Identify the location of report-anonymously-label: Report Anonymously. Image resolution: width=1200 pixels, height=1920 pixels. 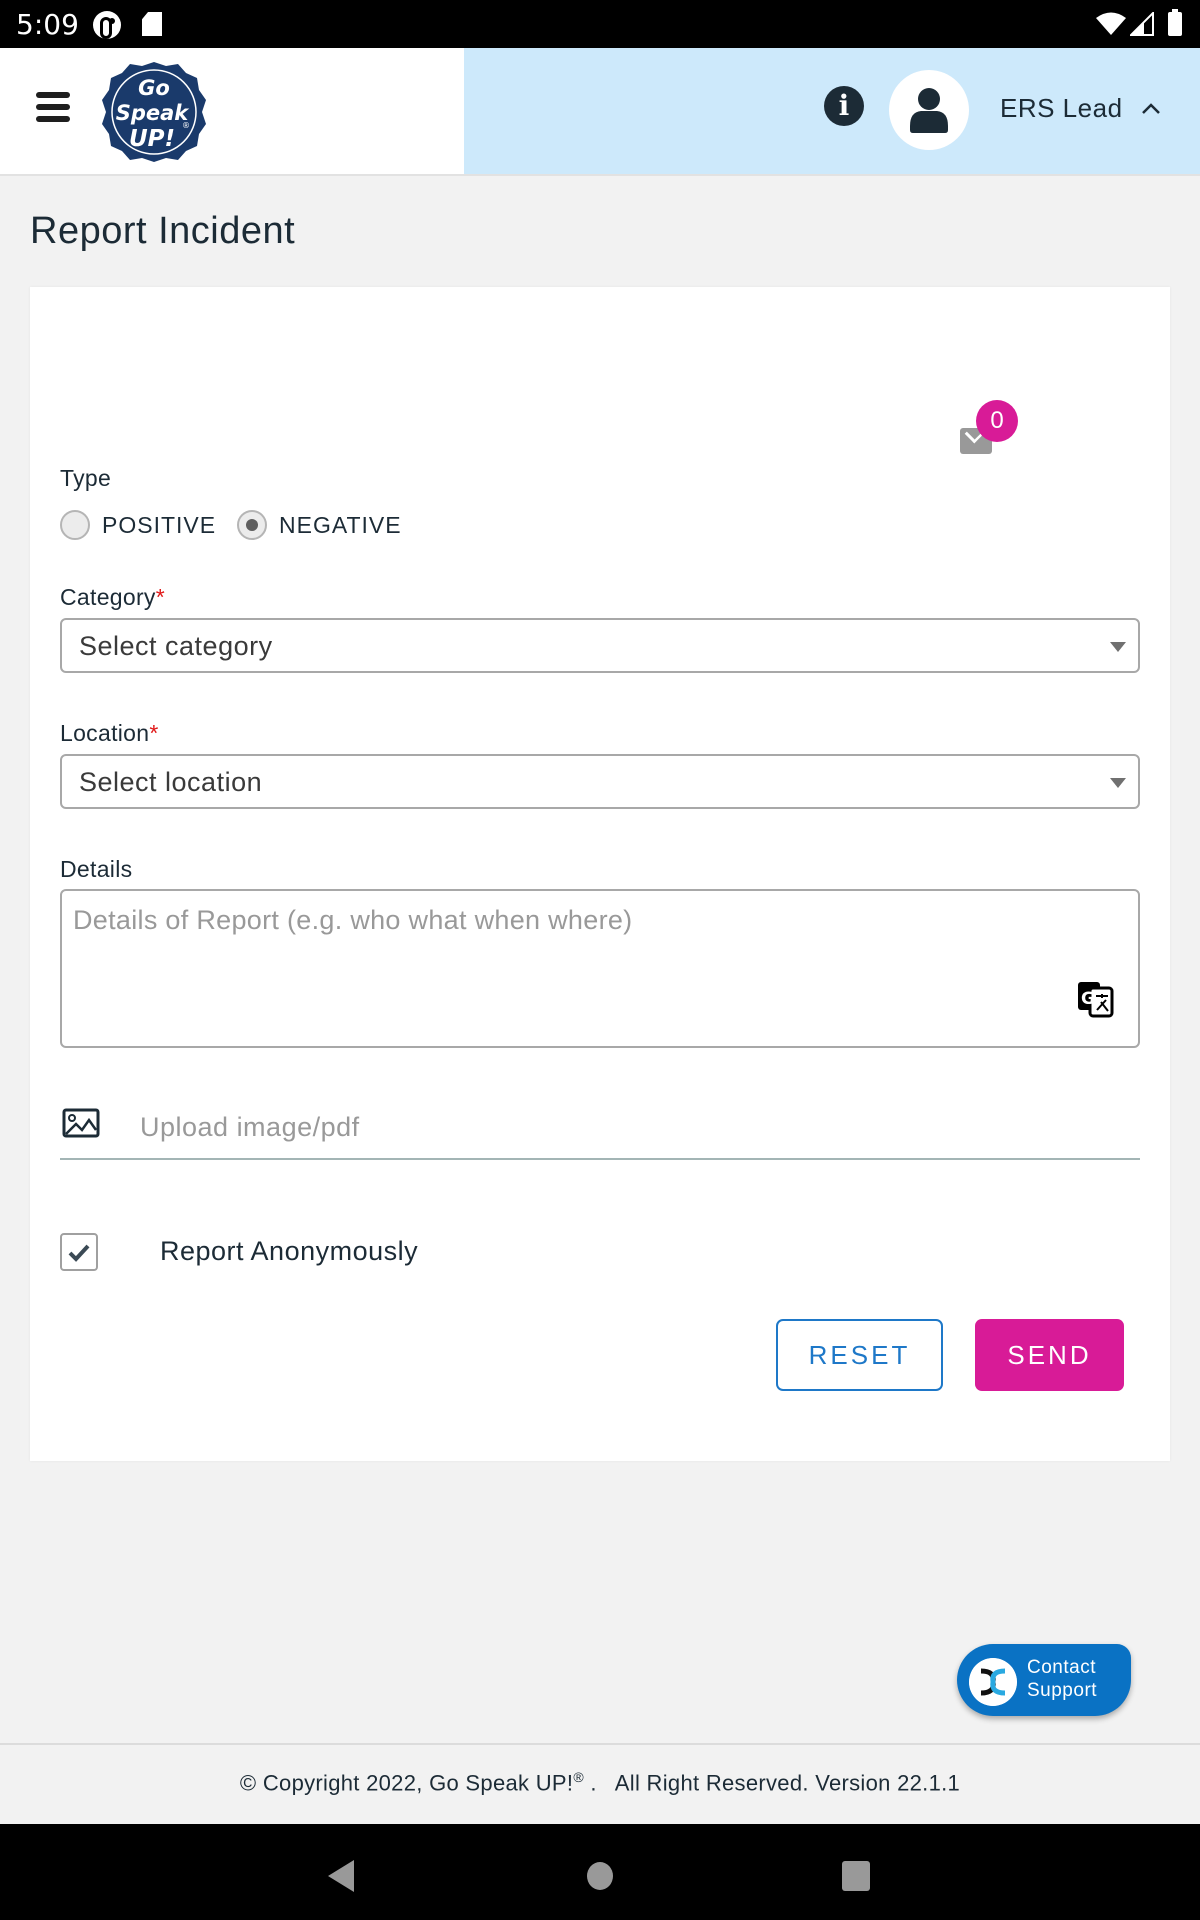
(289, 1251).